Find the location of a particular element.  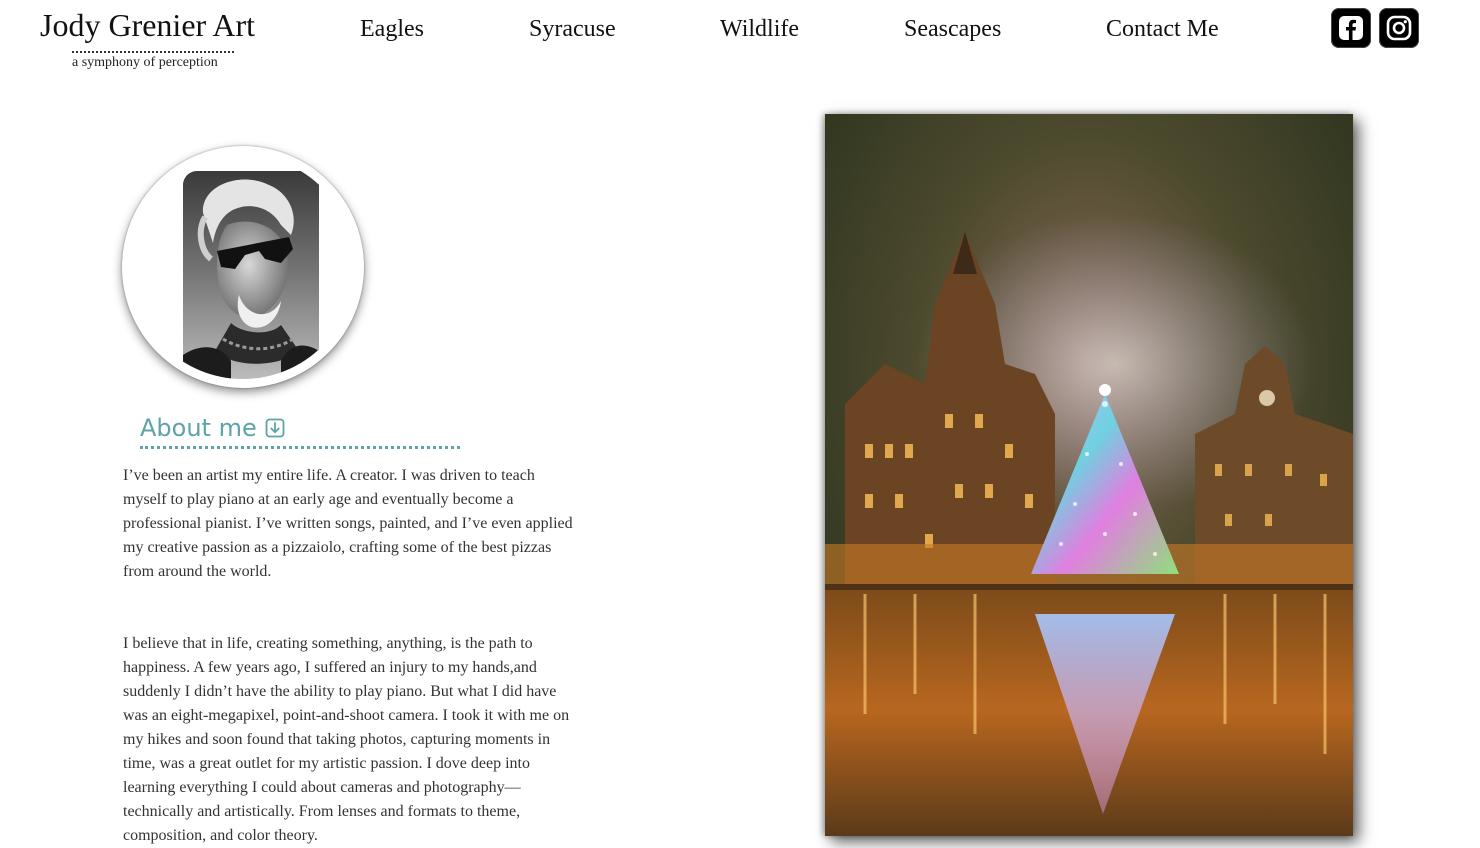

nav-eagles: Eagles is located at coordinates (392, 29).